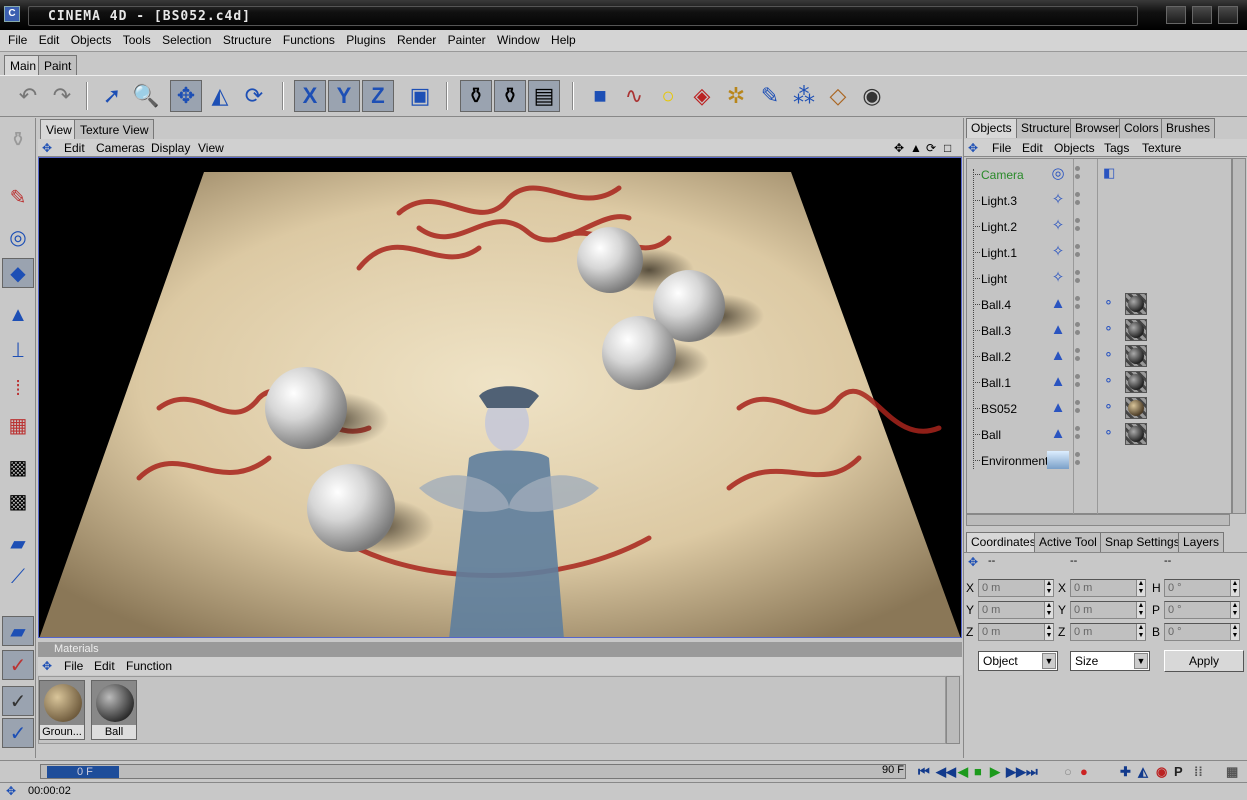 The width and height of the screenshot is (1247, 800). Describe the element at coordinates (467, 38) in the screenshot. I see `menu-painter: Painter` at that location.